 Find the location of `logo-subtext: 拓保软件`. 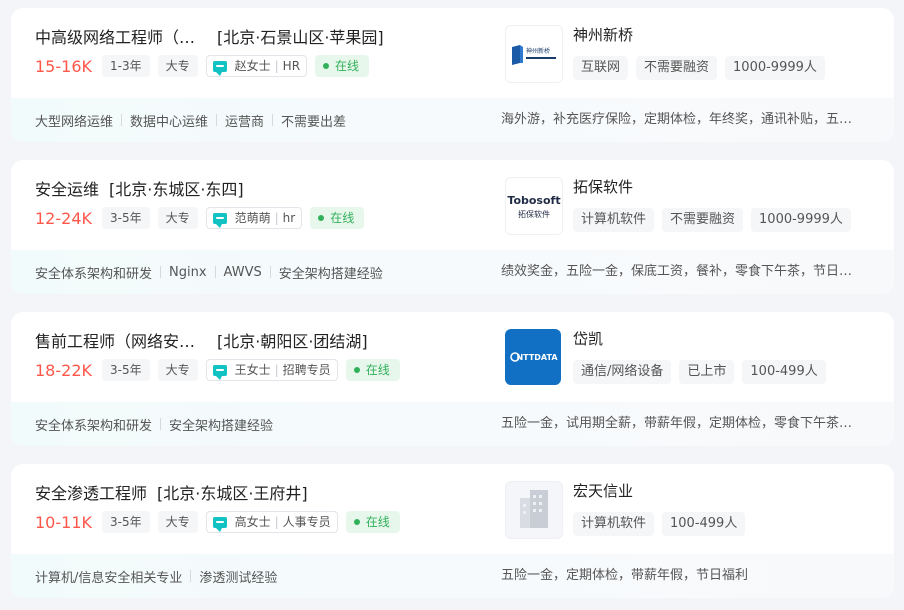

logo-subtext: 拓保软件 is located at coordinates (534, 214).